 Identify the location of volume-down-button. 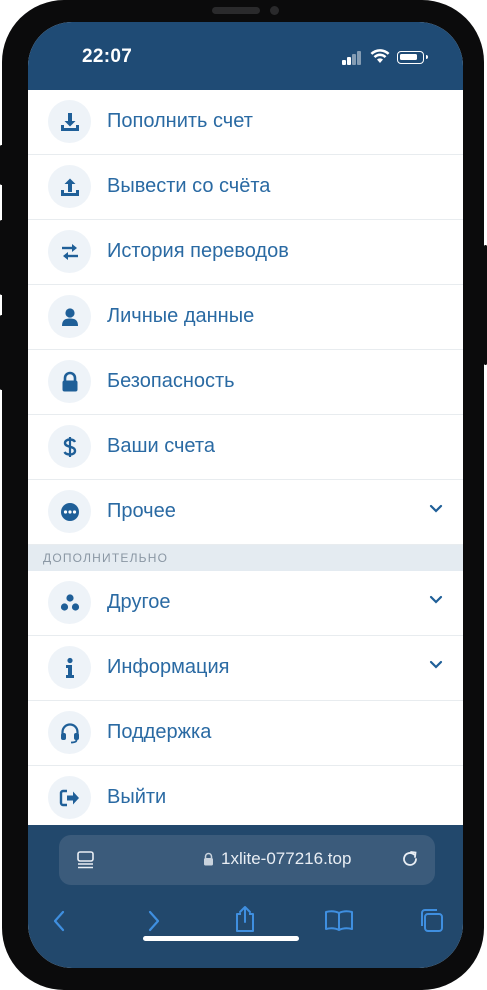
(1, 352).